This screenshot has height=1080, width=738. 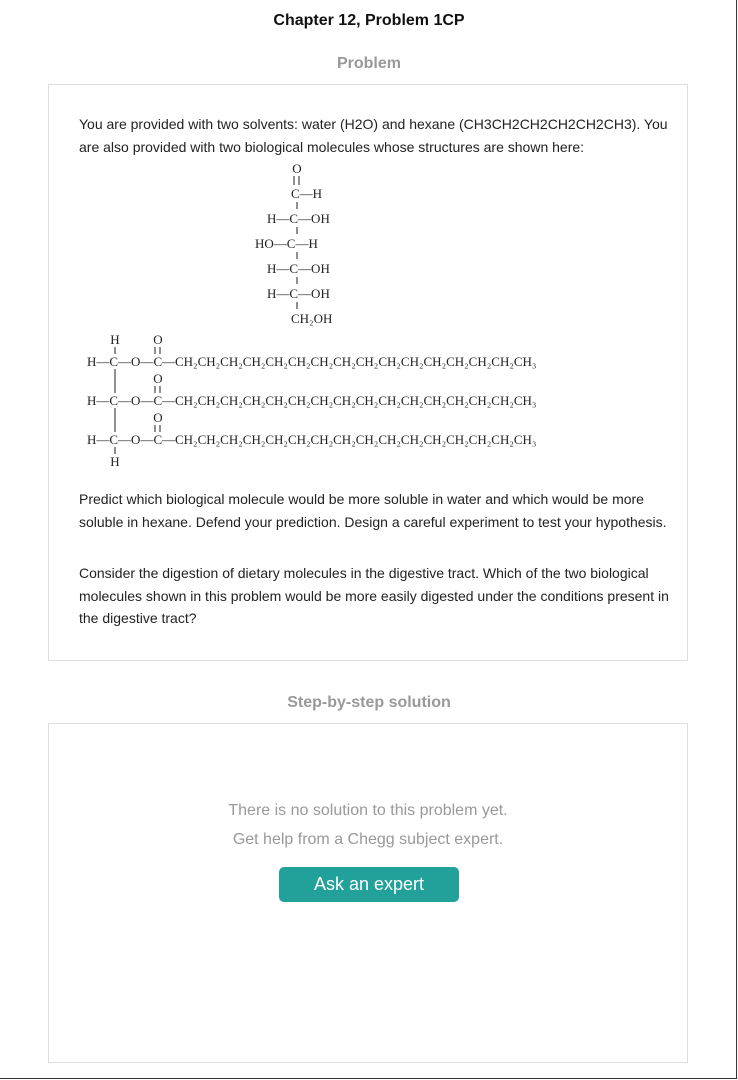 I want to click on glucose-row-5: H—C—OH, so click(x=298, y=293).